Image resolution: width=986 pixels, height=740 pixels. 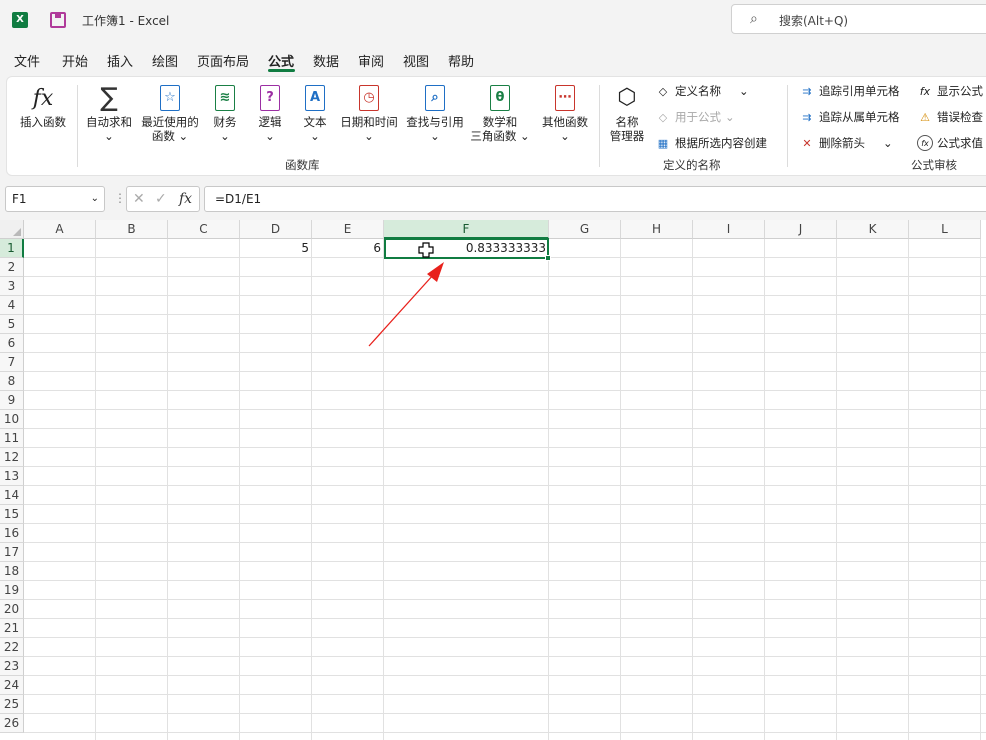 I want to click on annotation-overlay, so click(x=406, y=294).